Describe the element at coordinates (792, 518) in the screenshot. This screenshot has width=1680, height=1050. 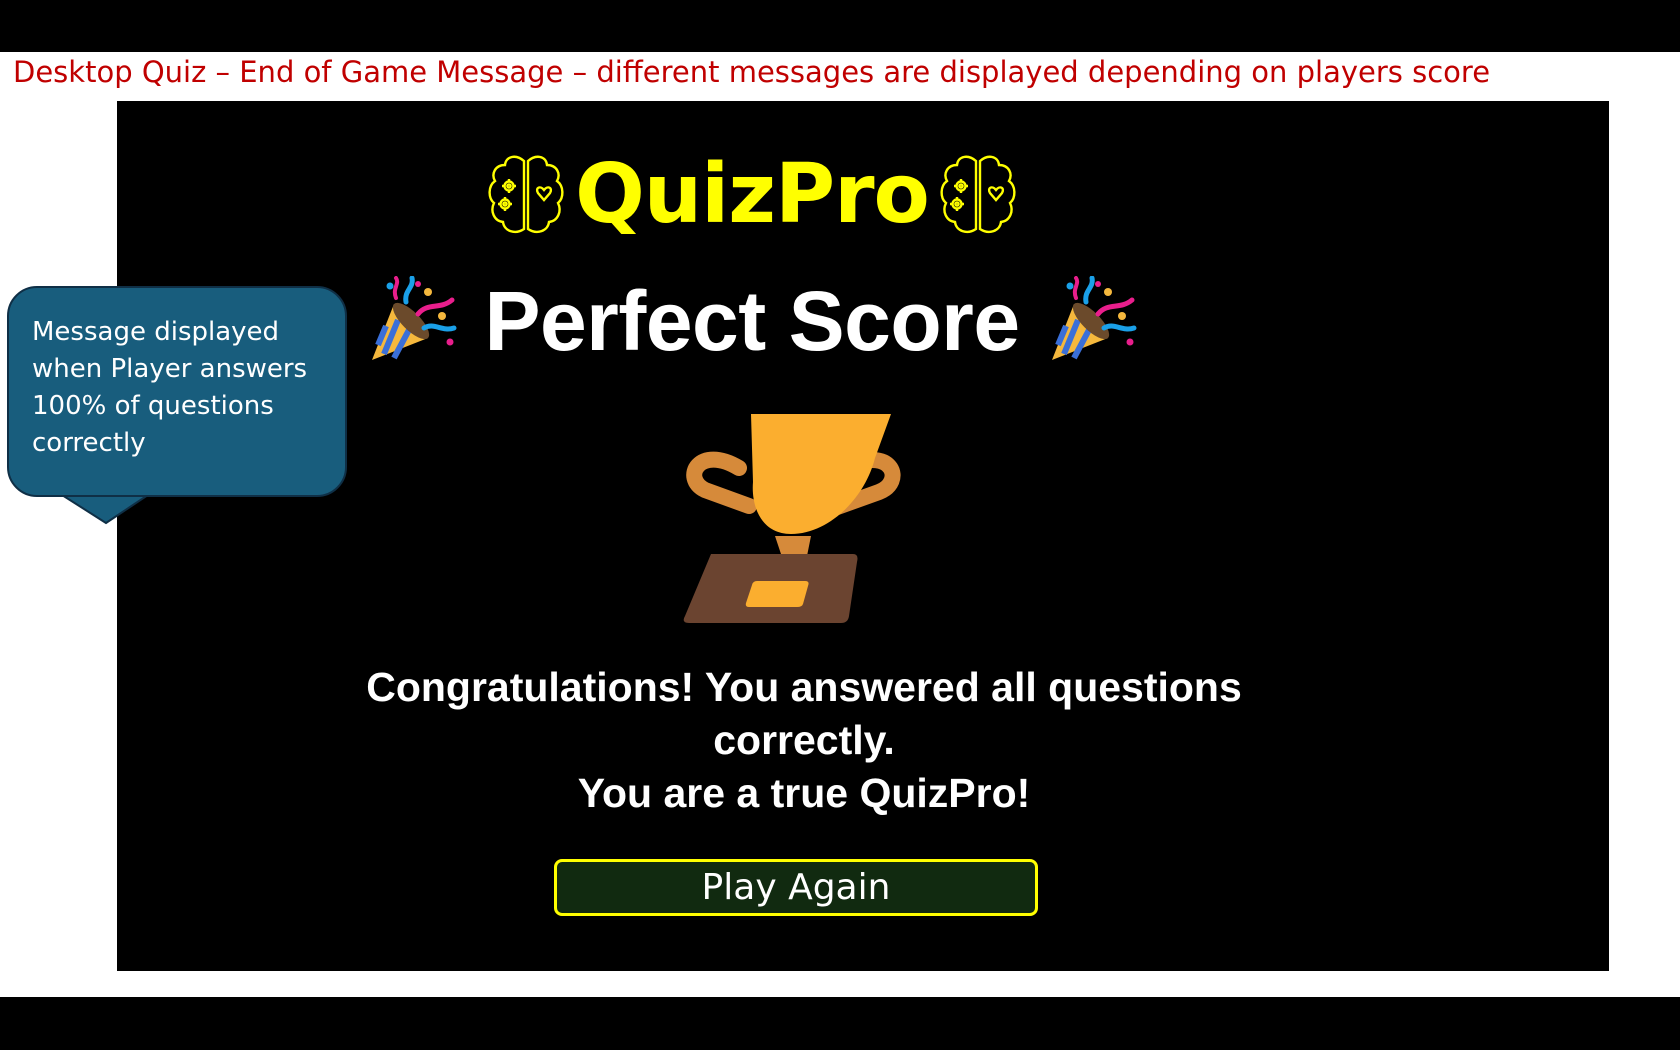
I see `trophy-icon` at that location.